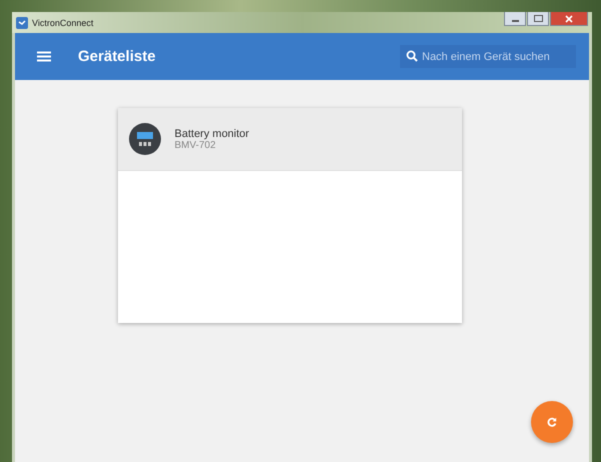  I want to click on device-list-item: Battery monitor BMV-702, so click(290, 139).